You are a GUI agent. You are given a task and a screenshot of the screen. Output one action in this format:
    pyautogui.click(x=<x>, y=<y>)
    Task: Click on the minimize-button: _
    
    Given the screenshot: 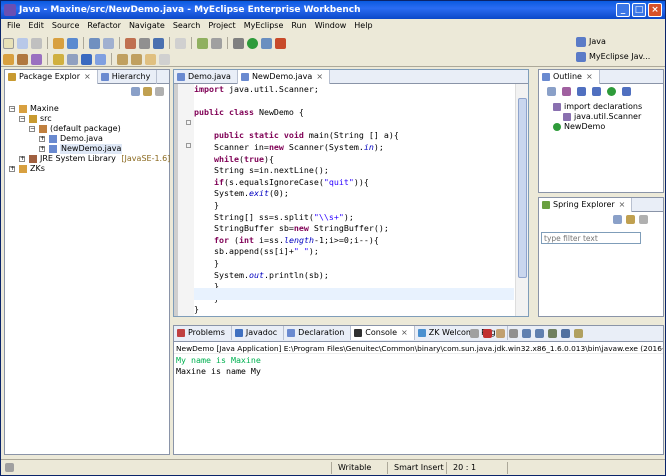 What is the action you would take?
    pyautogui.click(x=623, y=10)
    